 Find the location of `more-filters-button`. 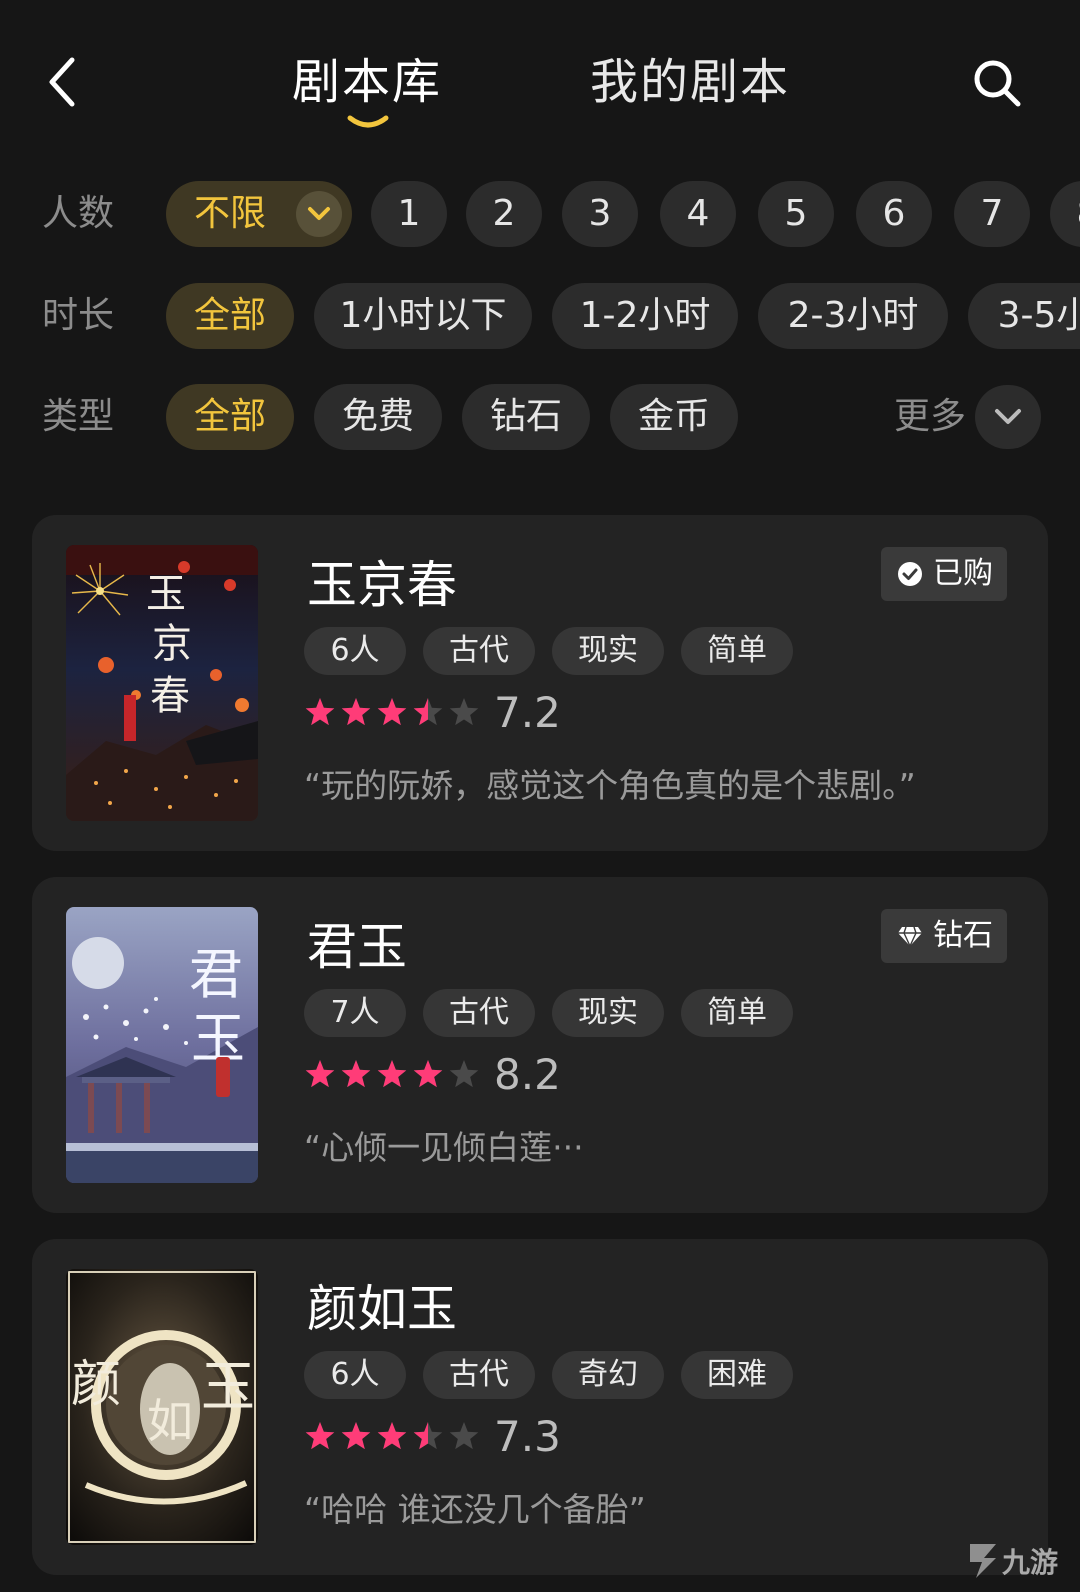

more-filters-button is located at coordinates (1008, 417).